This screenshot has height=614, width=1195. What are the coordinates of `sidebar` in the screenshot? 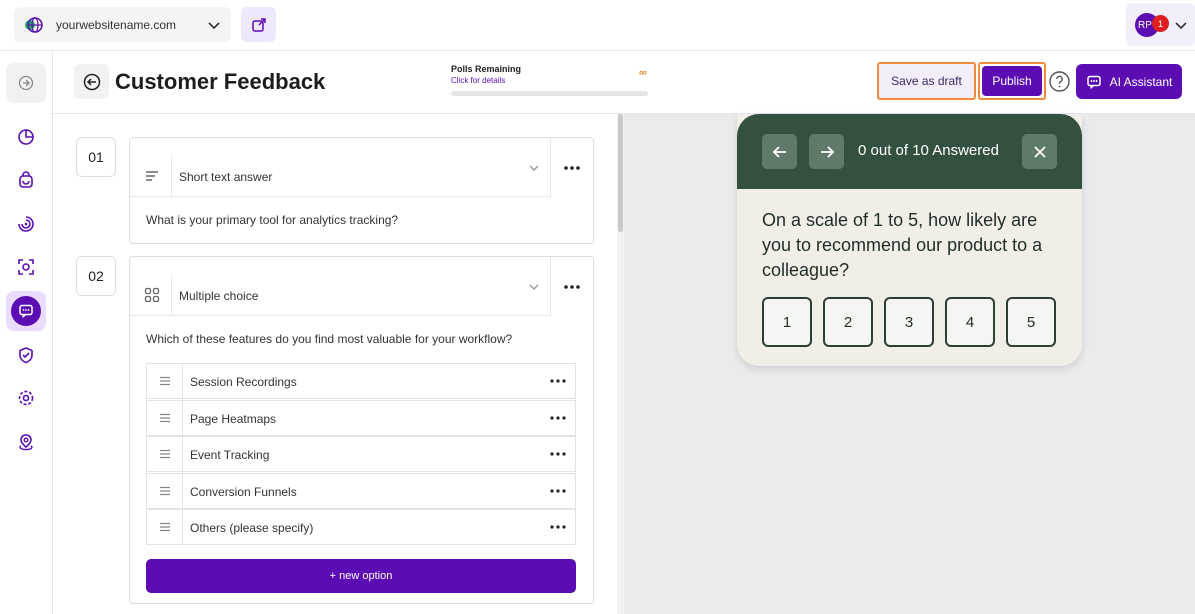 It's located at (26, 332).